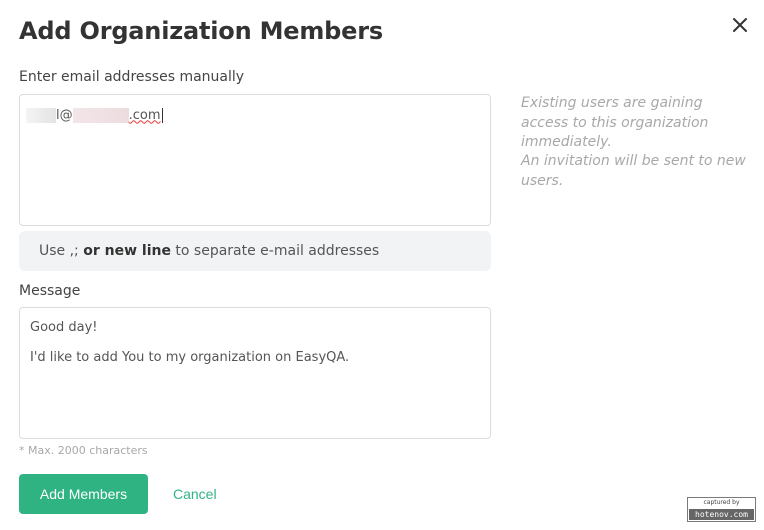 The width and height of the screenshot is (764, 530). What do you see at coordinates (50, 291) in the screenshot?
I see `message-label: Message` at bounding box center [50, 291].